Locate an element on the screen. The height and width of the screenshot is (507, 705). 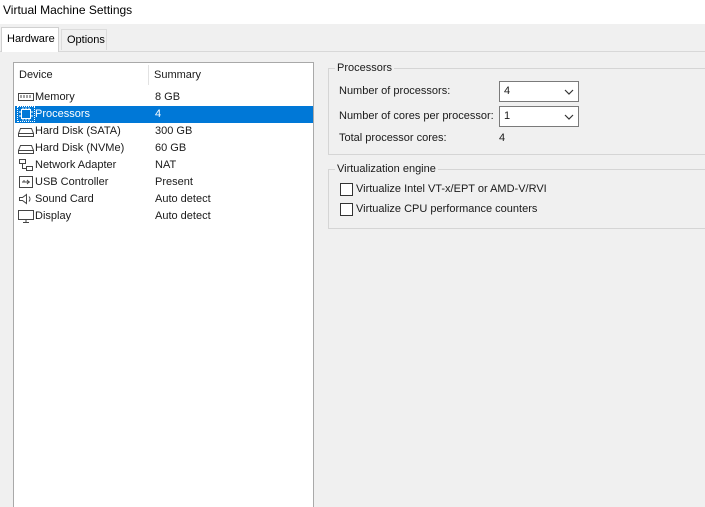
vtx-checkbox-label: Virtualize Intel VT-x/EPT or AMD-V/RVI is located at coordinates (451, 189).